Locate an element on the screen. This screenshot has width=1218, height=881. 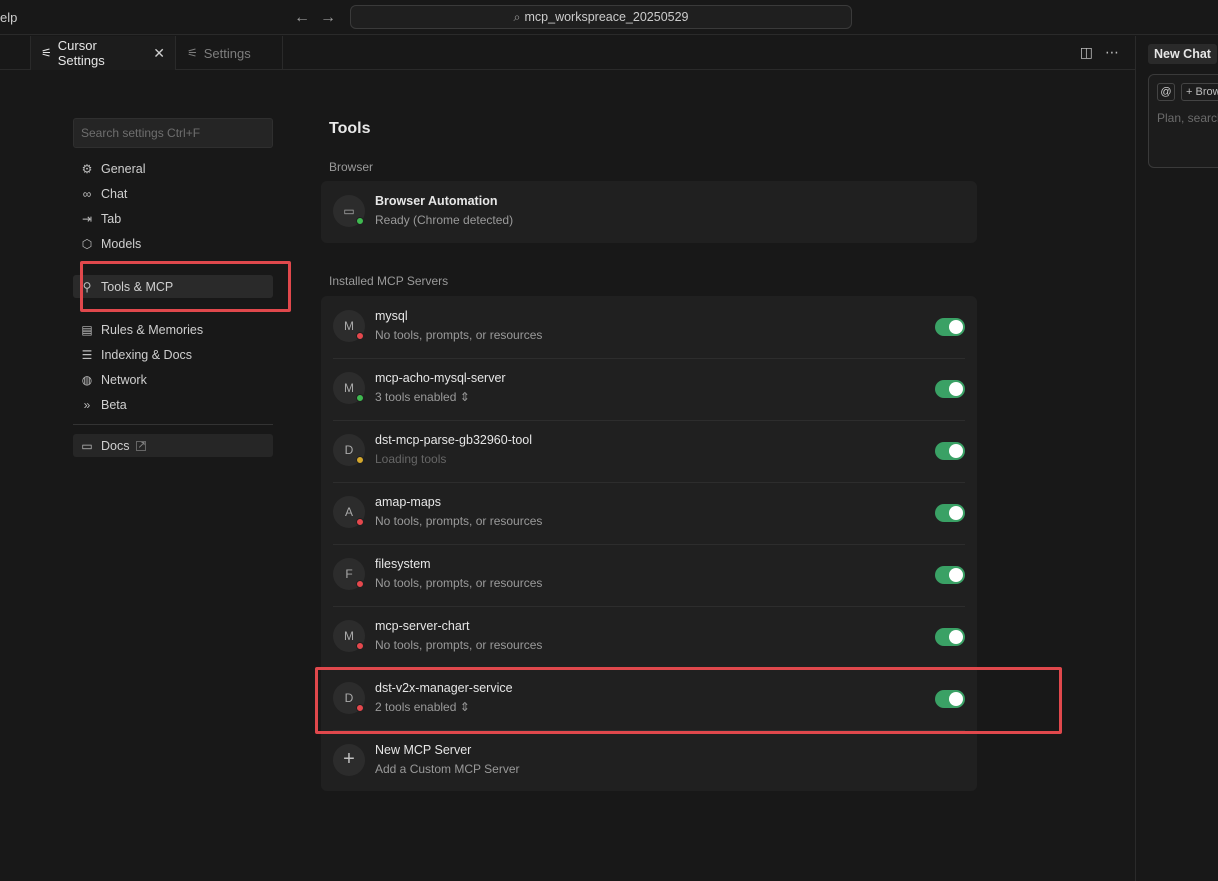
server-name: mcp-acho-mysql-server is located at coordinates (440, 378).